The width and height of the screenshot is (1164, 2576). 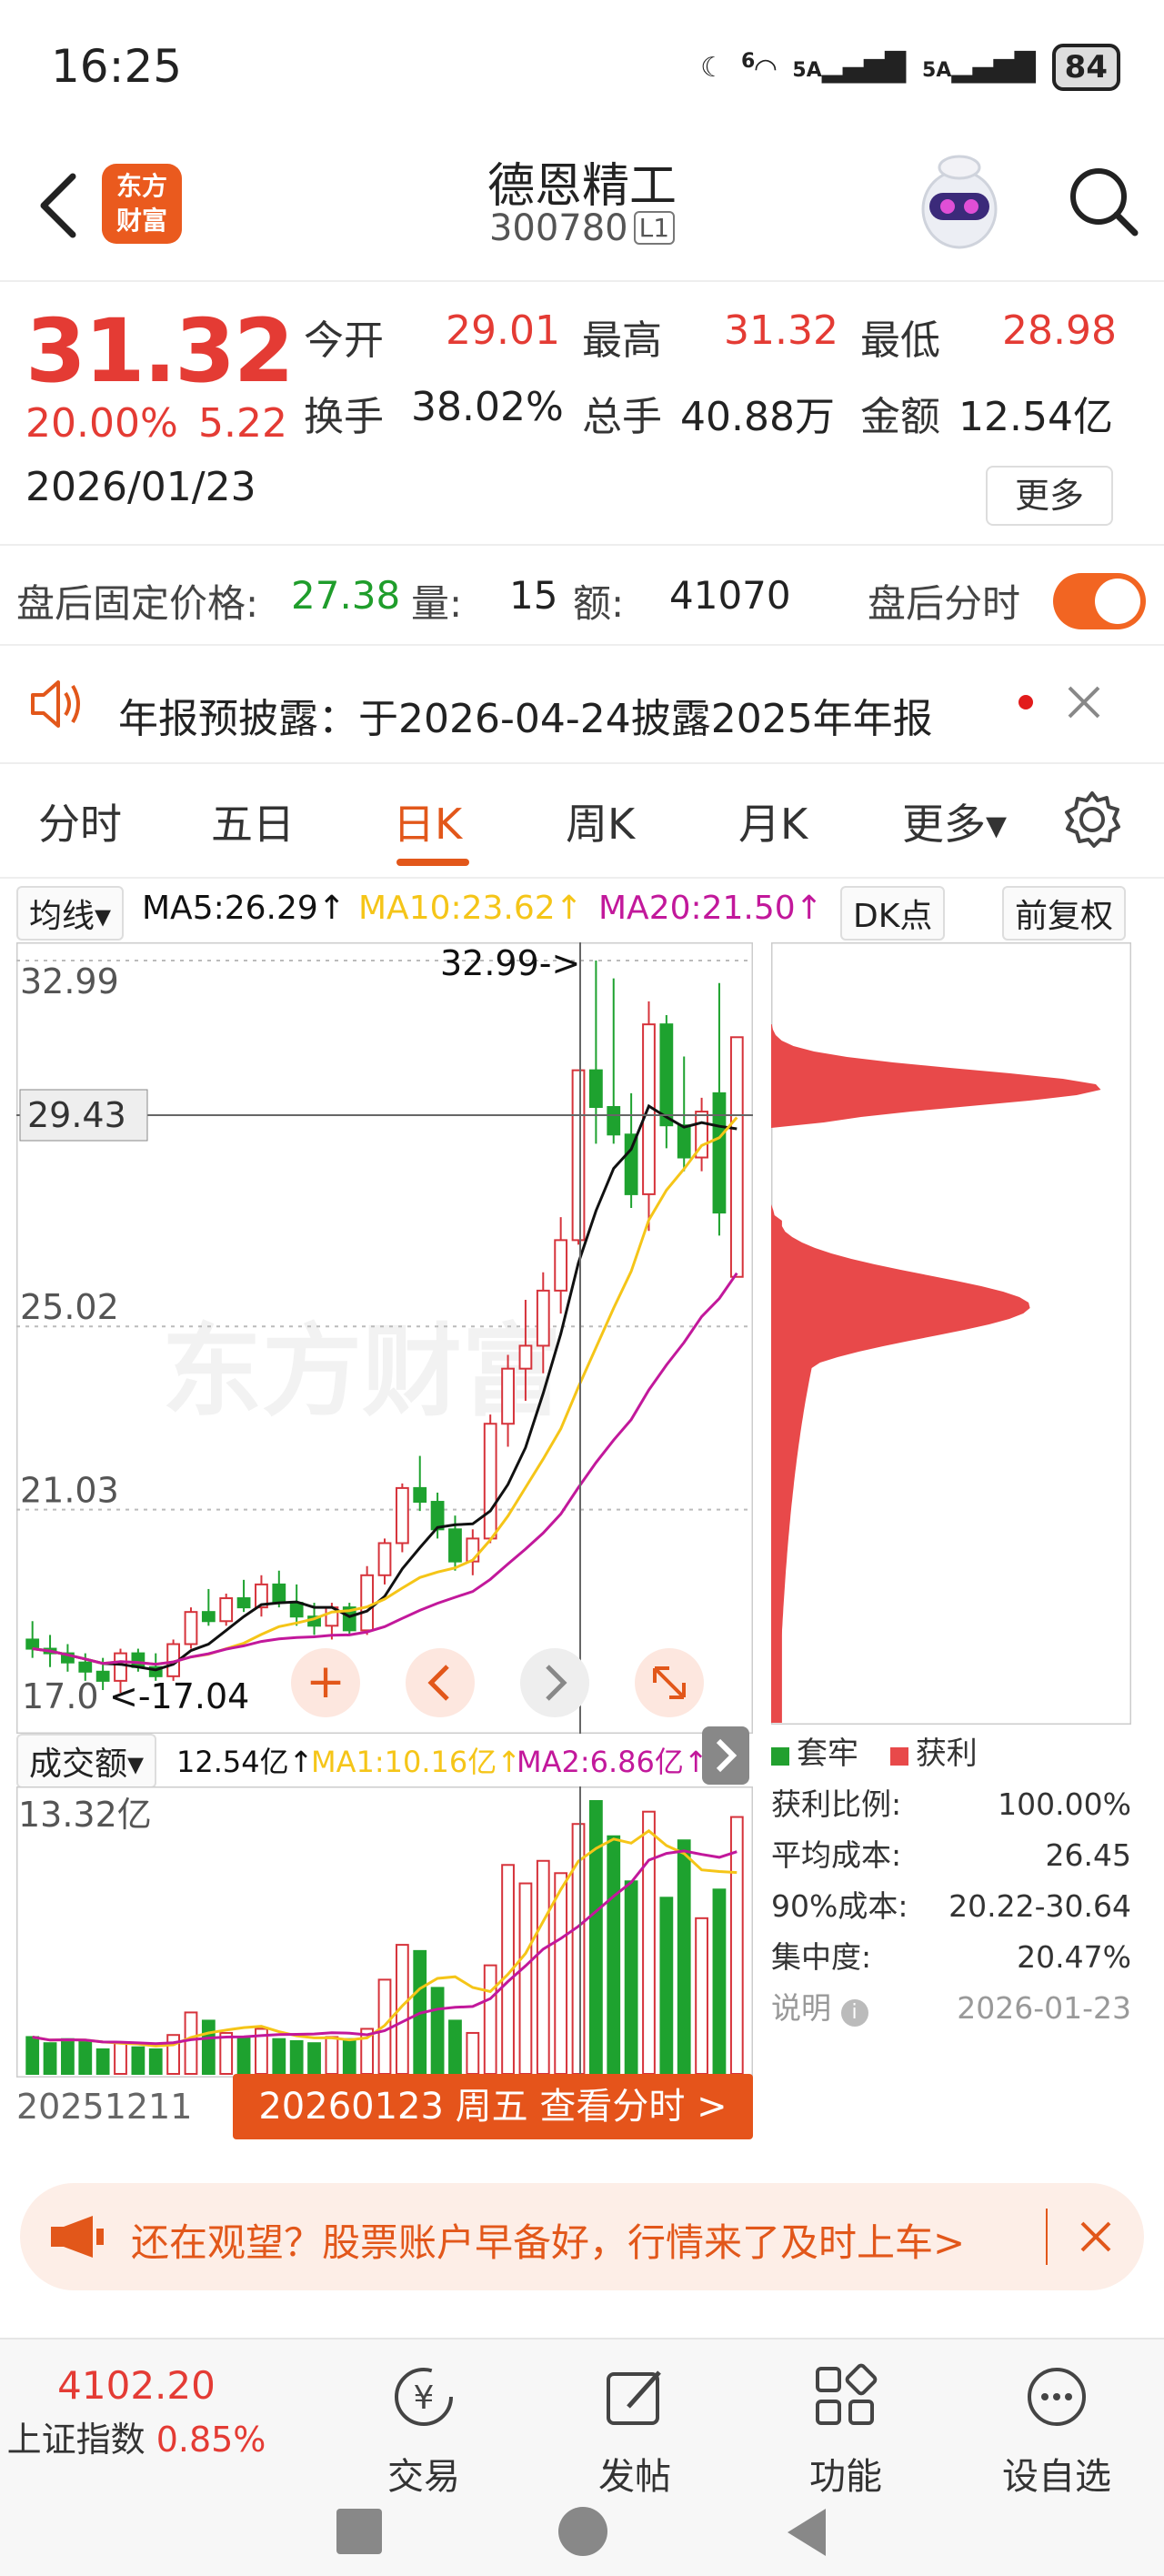 I want to click on scroll-right-button, so click(x=554, y=1682).